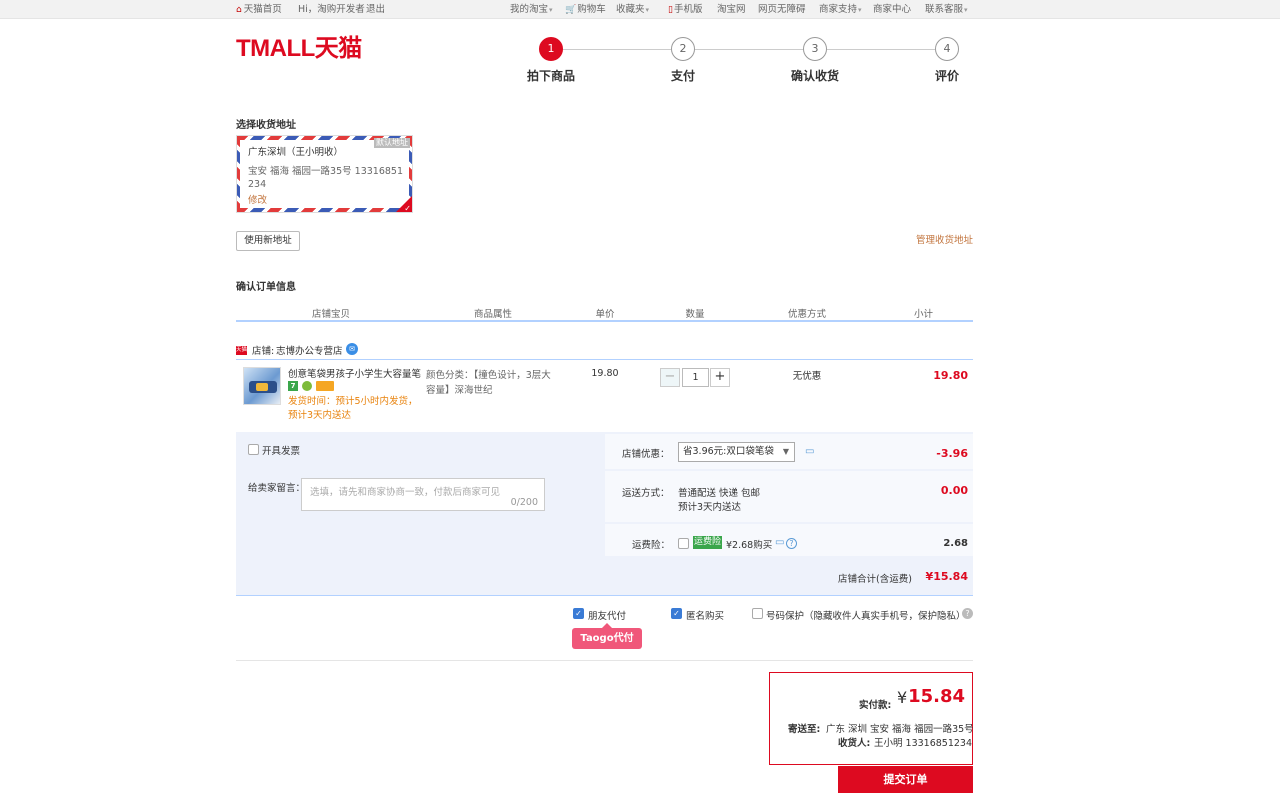 Image resolution: width=1280 pixels, height=800 pixels. I want to click on step-1-circle: 1, so click(551, 49).